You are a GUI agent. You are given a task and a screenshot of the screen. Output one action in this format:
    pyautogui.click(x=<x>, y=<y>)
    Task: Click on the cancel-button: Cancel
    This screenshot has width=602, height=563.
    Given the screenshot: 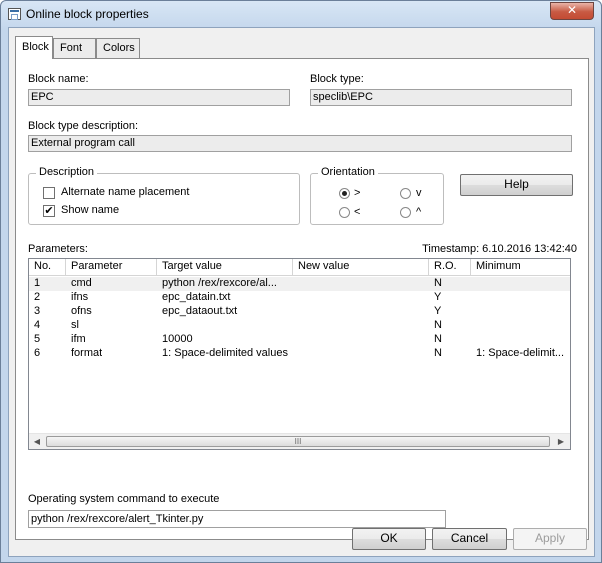 What is the action you would take?
    pyautogui.click(x=469, y=539)
    